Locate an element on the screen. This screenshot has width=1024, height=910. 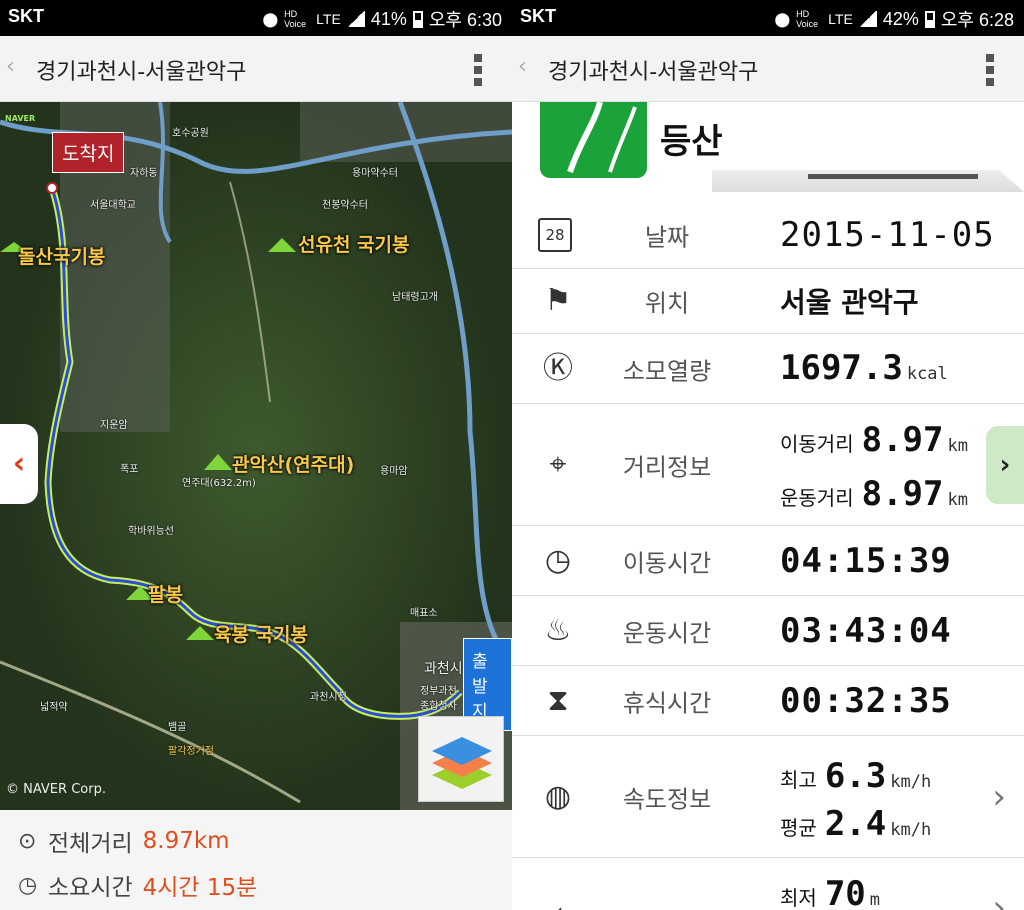
altitude-icon: ‹ is located at coordinates (558, 902).